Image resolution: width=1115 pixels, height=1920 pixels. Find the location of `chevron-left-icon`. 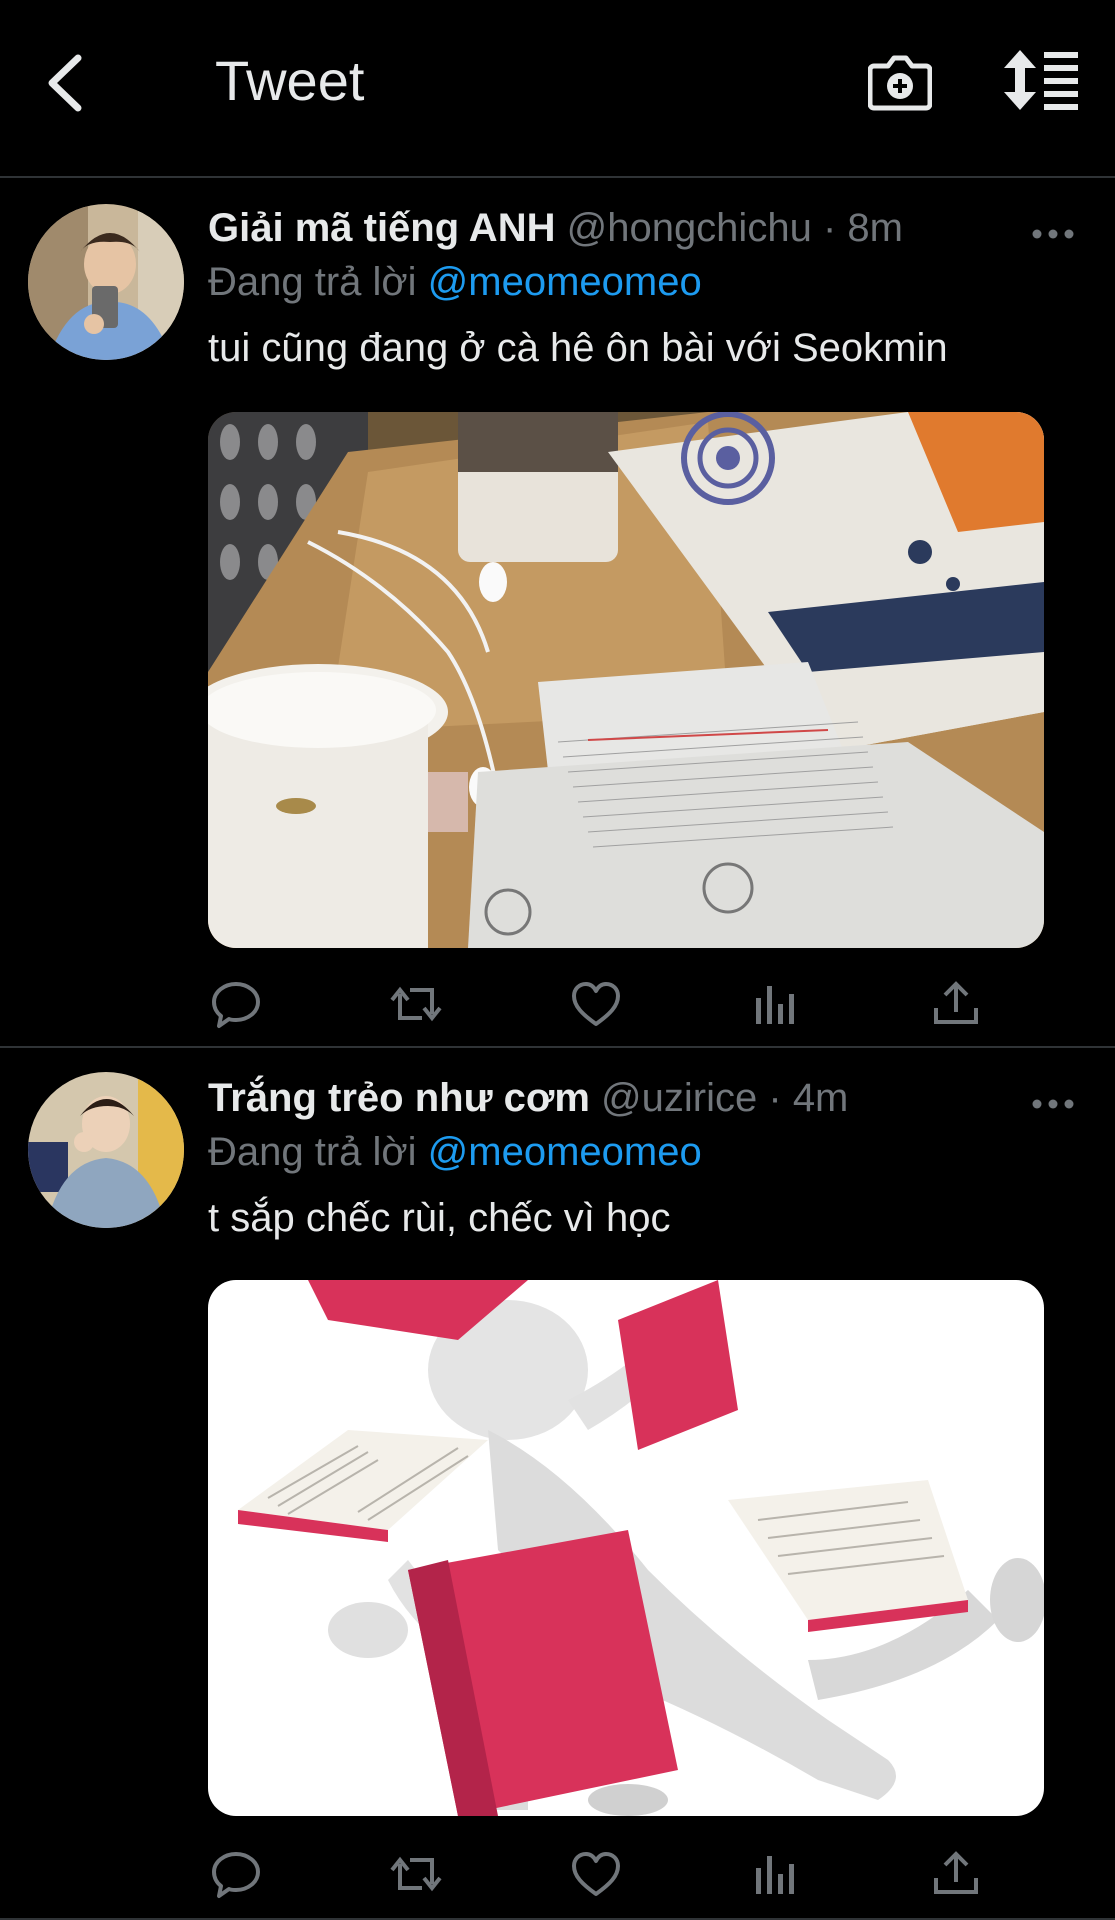

chevron-left-icon is located at coordinates (65, 83).